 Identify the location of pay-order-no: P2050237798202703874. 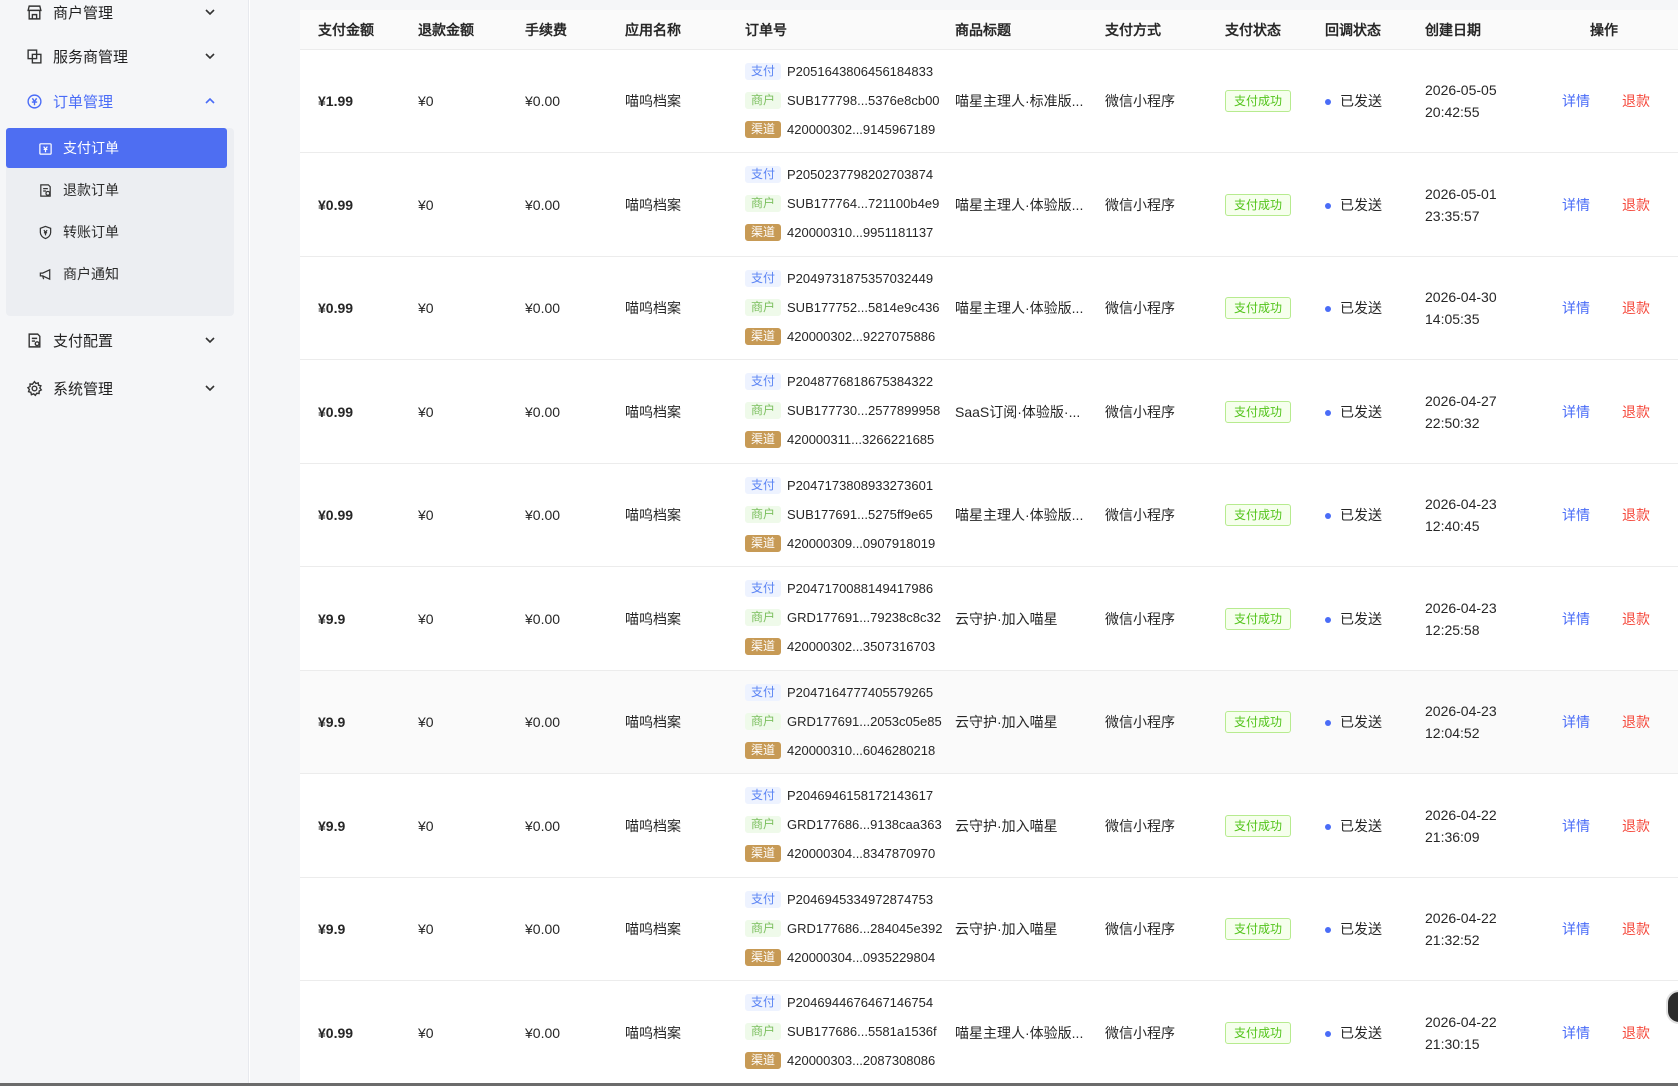
(860, 174).